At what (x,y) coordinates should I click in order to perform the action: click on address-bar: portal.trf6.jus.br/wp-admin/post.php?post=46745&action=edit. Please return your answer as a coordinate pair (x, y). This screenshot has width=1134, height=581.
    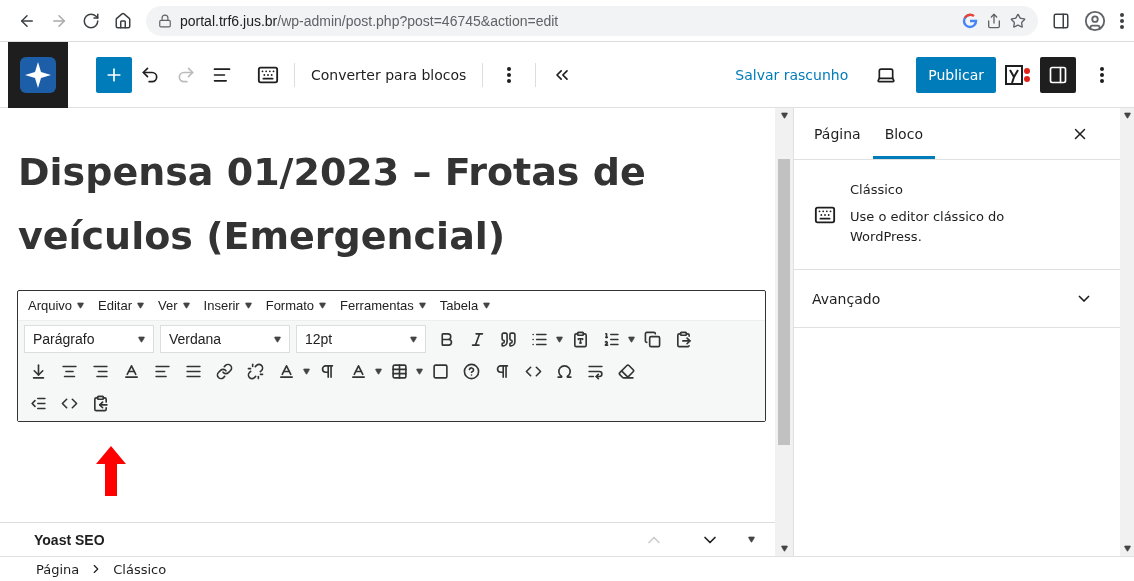
    Looking at the image, I should click on (592, 20).